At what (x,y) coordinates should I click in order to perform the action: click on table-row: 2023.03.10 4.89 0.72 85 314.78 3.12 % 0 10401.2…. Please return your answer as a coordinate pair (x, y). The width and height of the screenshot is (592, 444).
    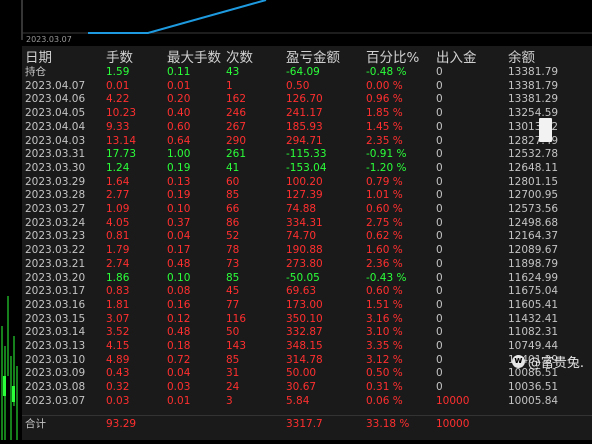
    Looking at the image, I should click on (307, 360).